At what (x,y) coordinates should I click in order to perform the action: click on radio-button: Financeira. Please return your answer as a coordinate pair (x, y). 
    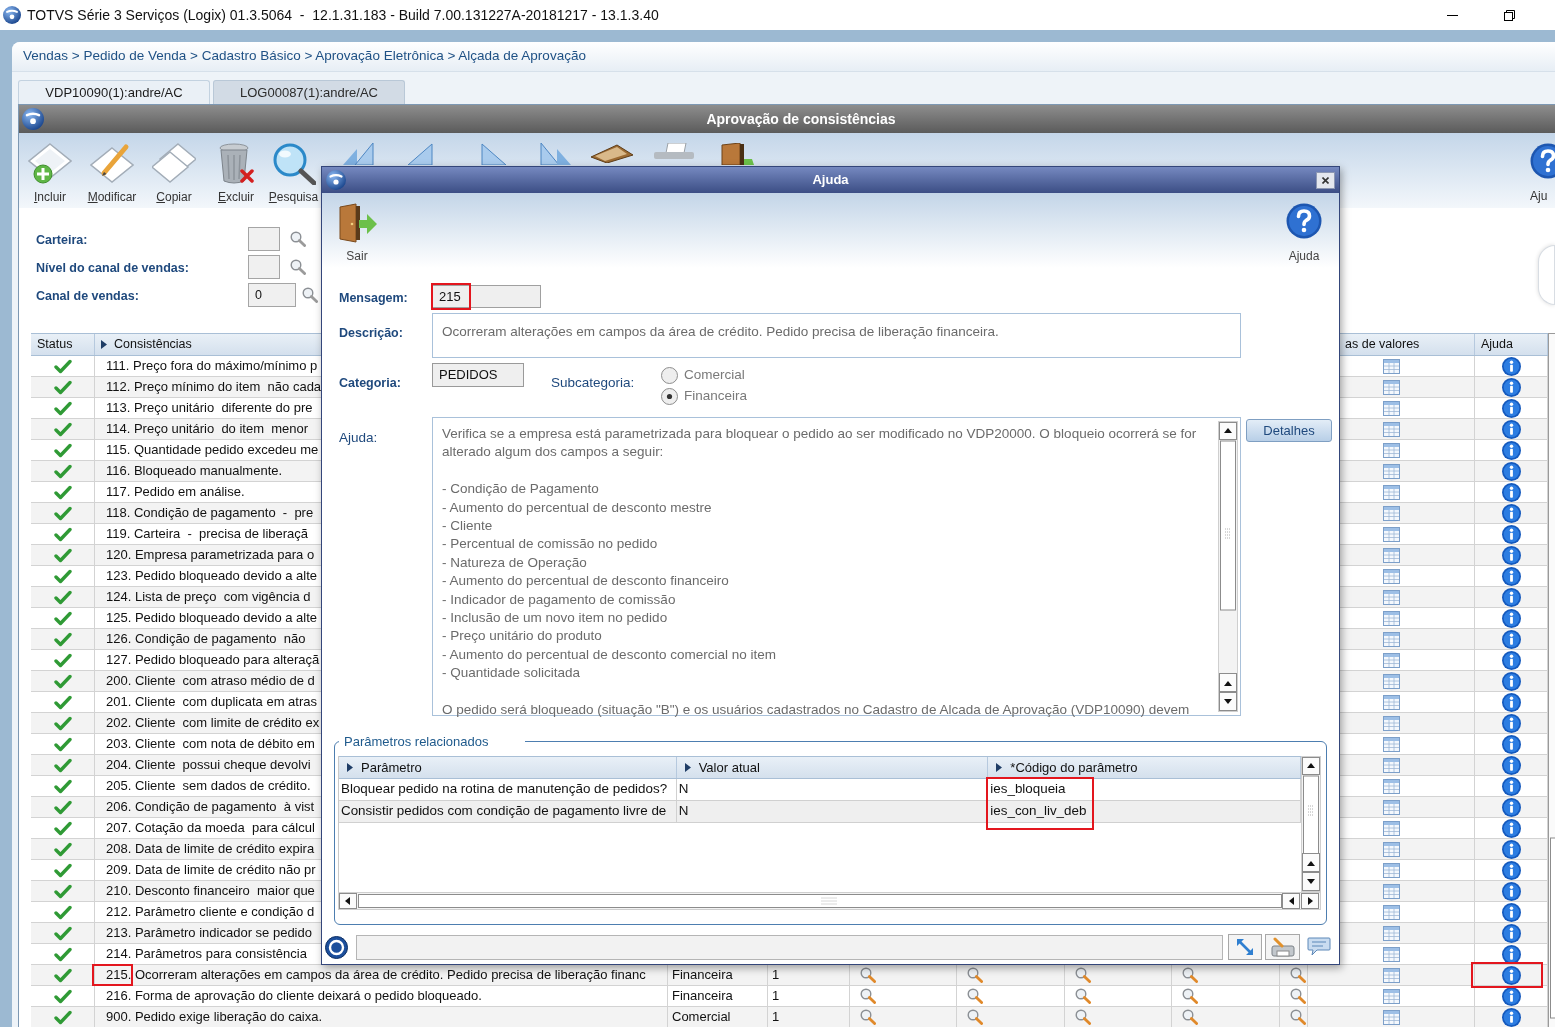
    Looking at the image, I should click on (704, 396).